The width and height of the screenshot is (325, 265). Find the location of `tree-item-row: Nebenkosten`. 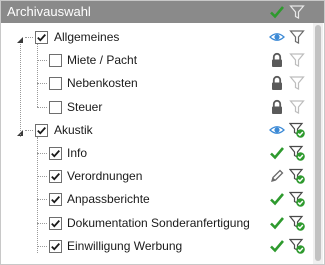

tree-item-row: Nebenkosten is located at coordinates (156, 83).